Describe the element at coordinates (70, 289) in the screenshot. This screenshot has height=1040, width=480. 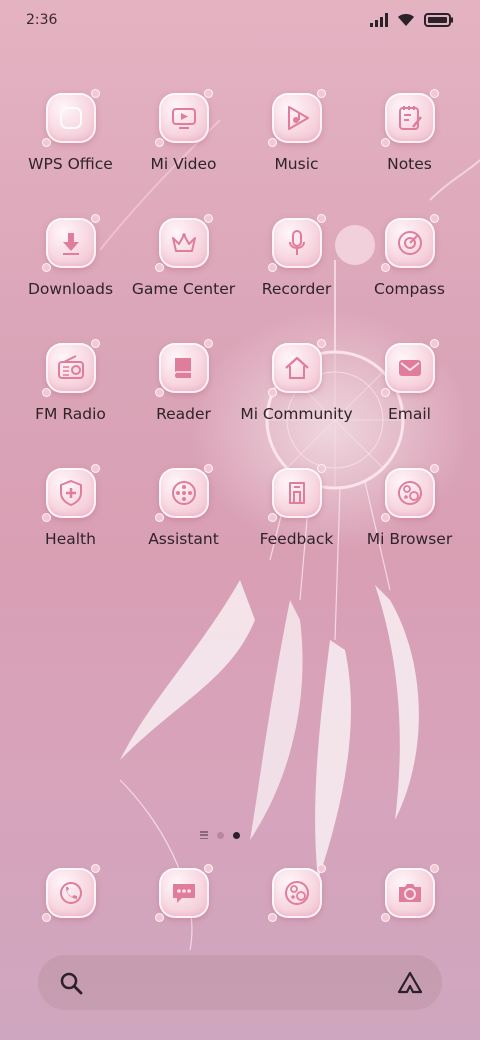
I see `app-label: Downloads` at that location.